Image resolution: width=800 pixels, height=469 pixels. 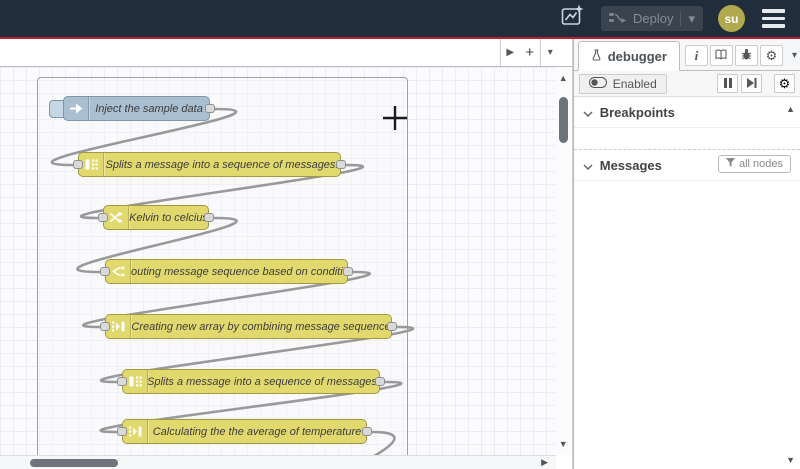 What do you see at coordinates (731, 18) in the screenshot?
I see `user-avatar: su` at bounding box center [731, 18].